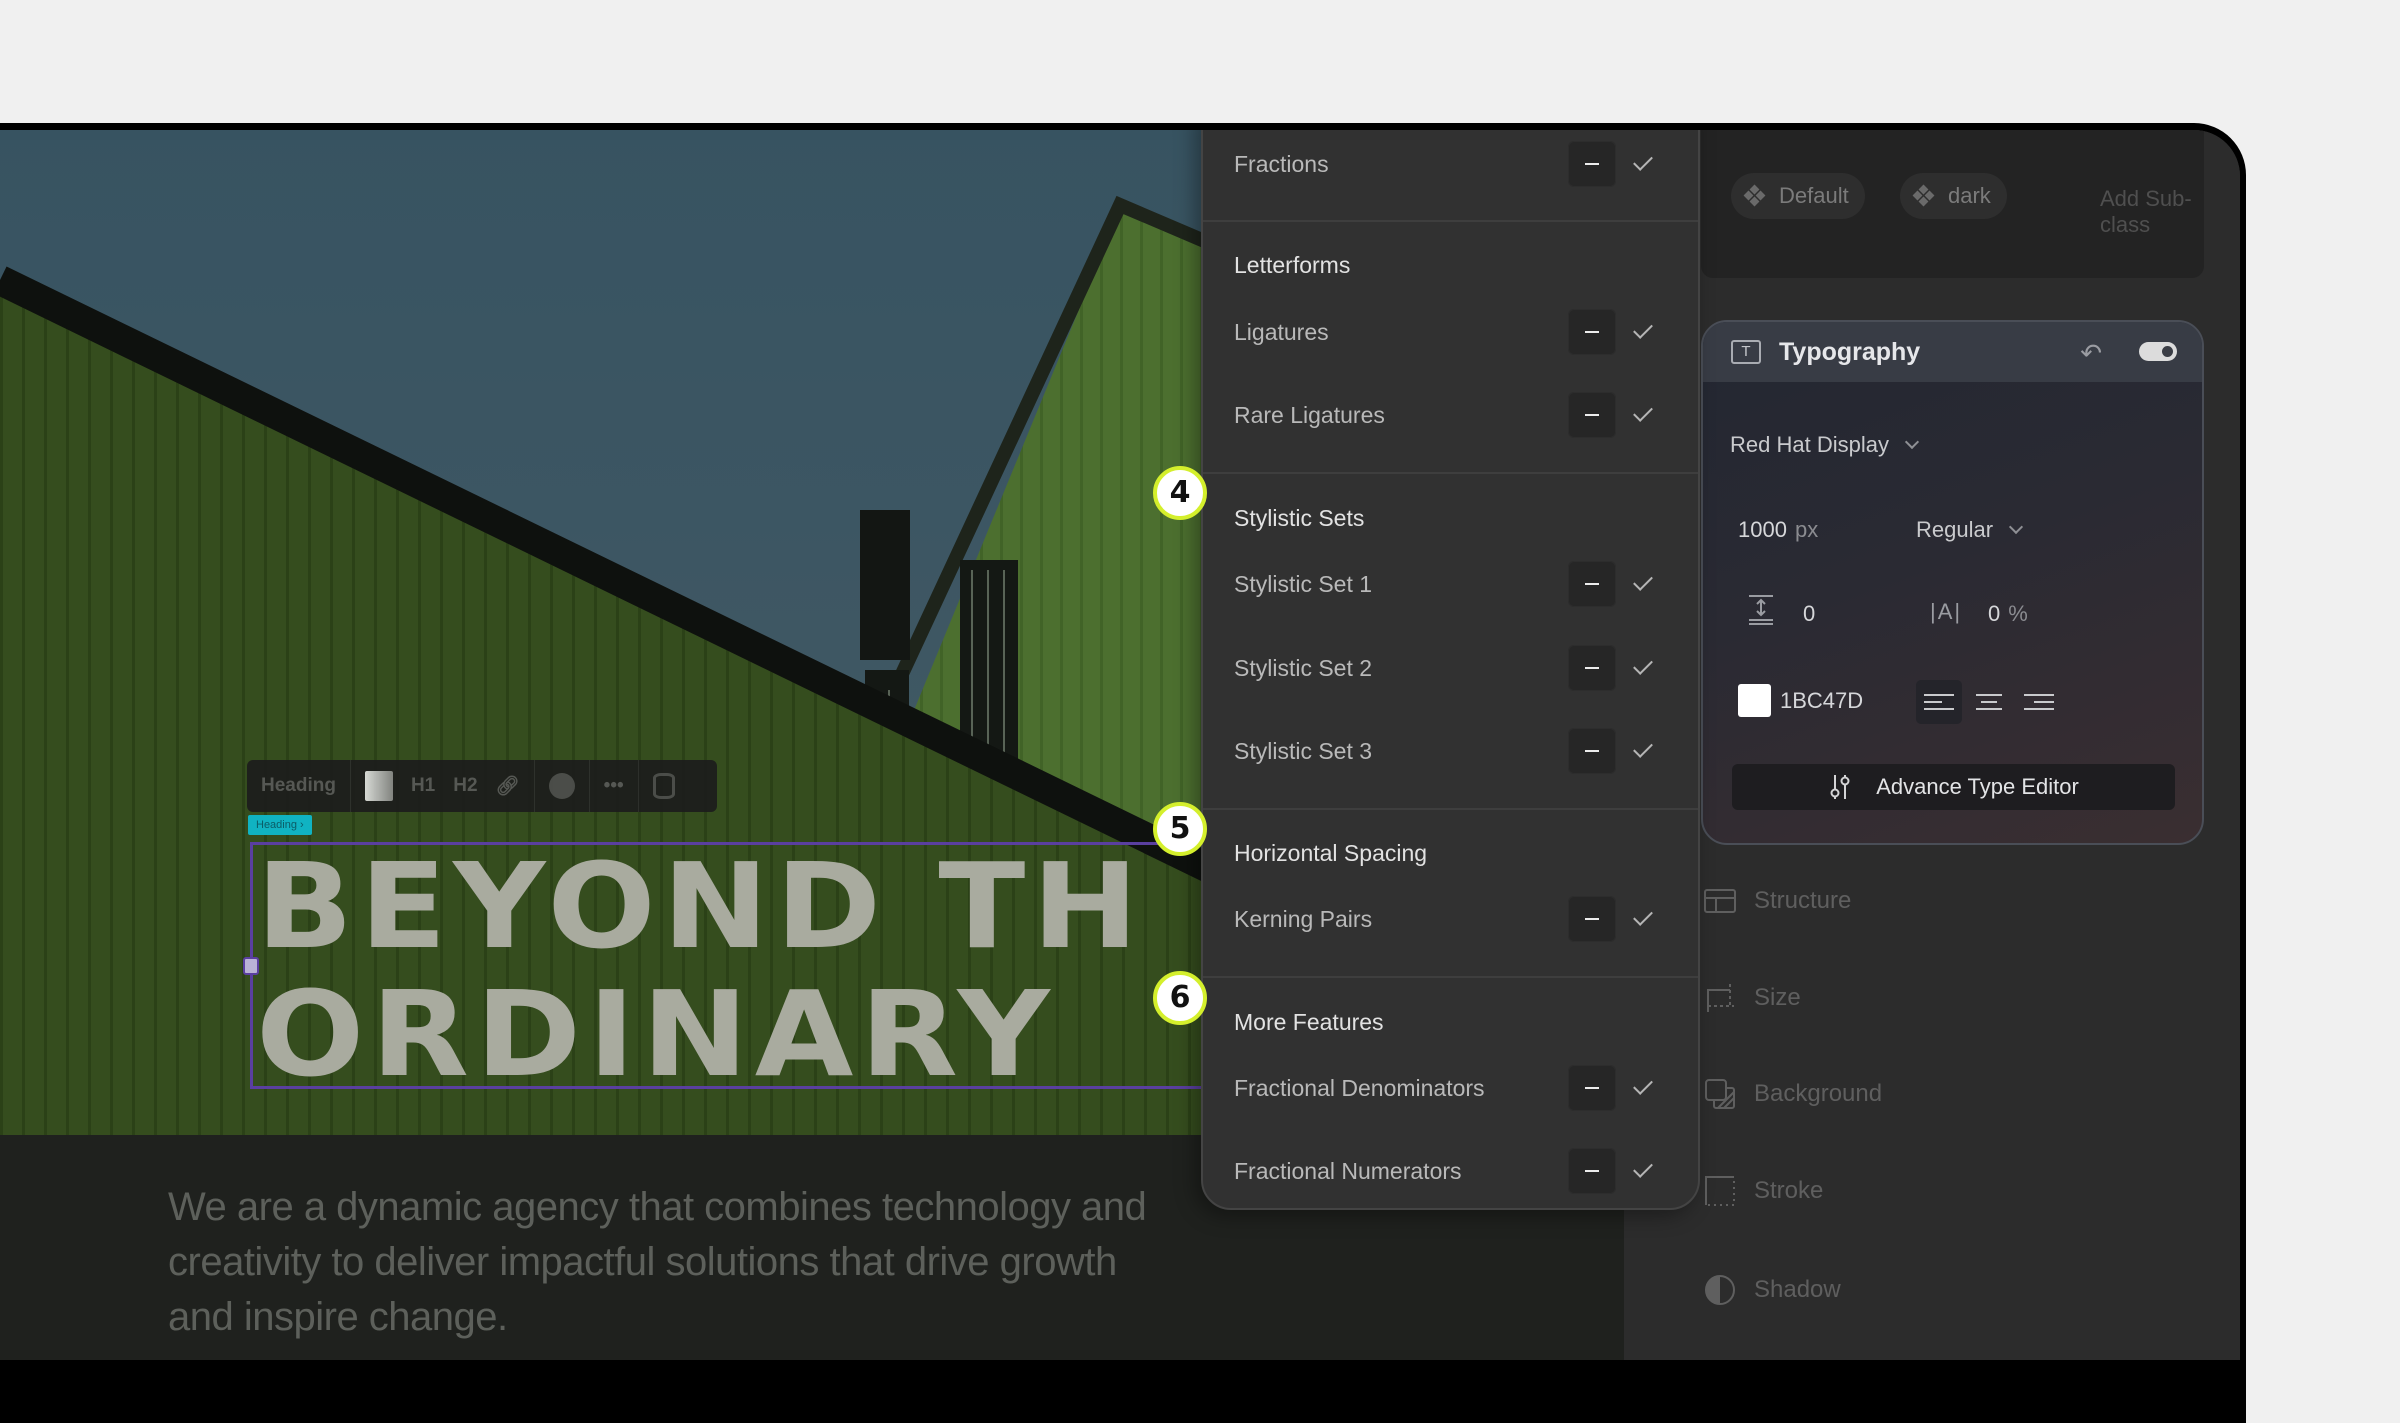  What do you see at coordinates (1281, 163) in the screenshot?
I see `feature-label: Fractions` at bounding box center [1281, 163].